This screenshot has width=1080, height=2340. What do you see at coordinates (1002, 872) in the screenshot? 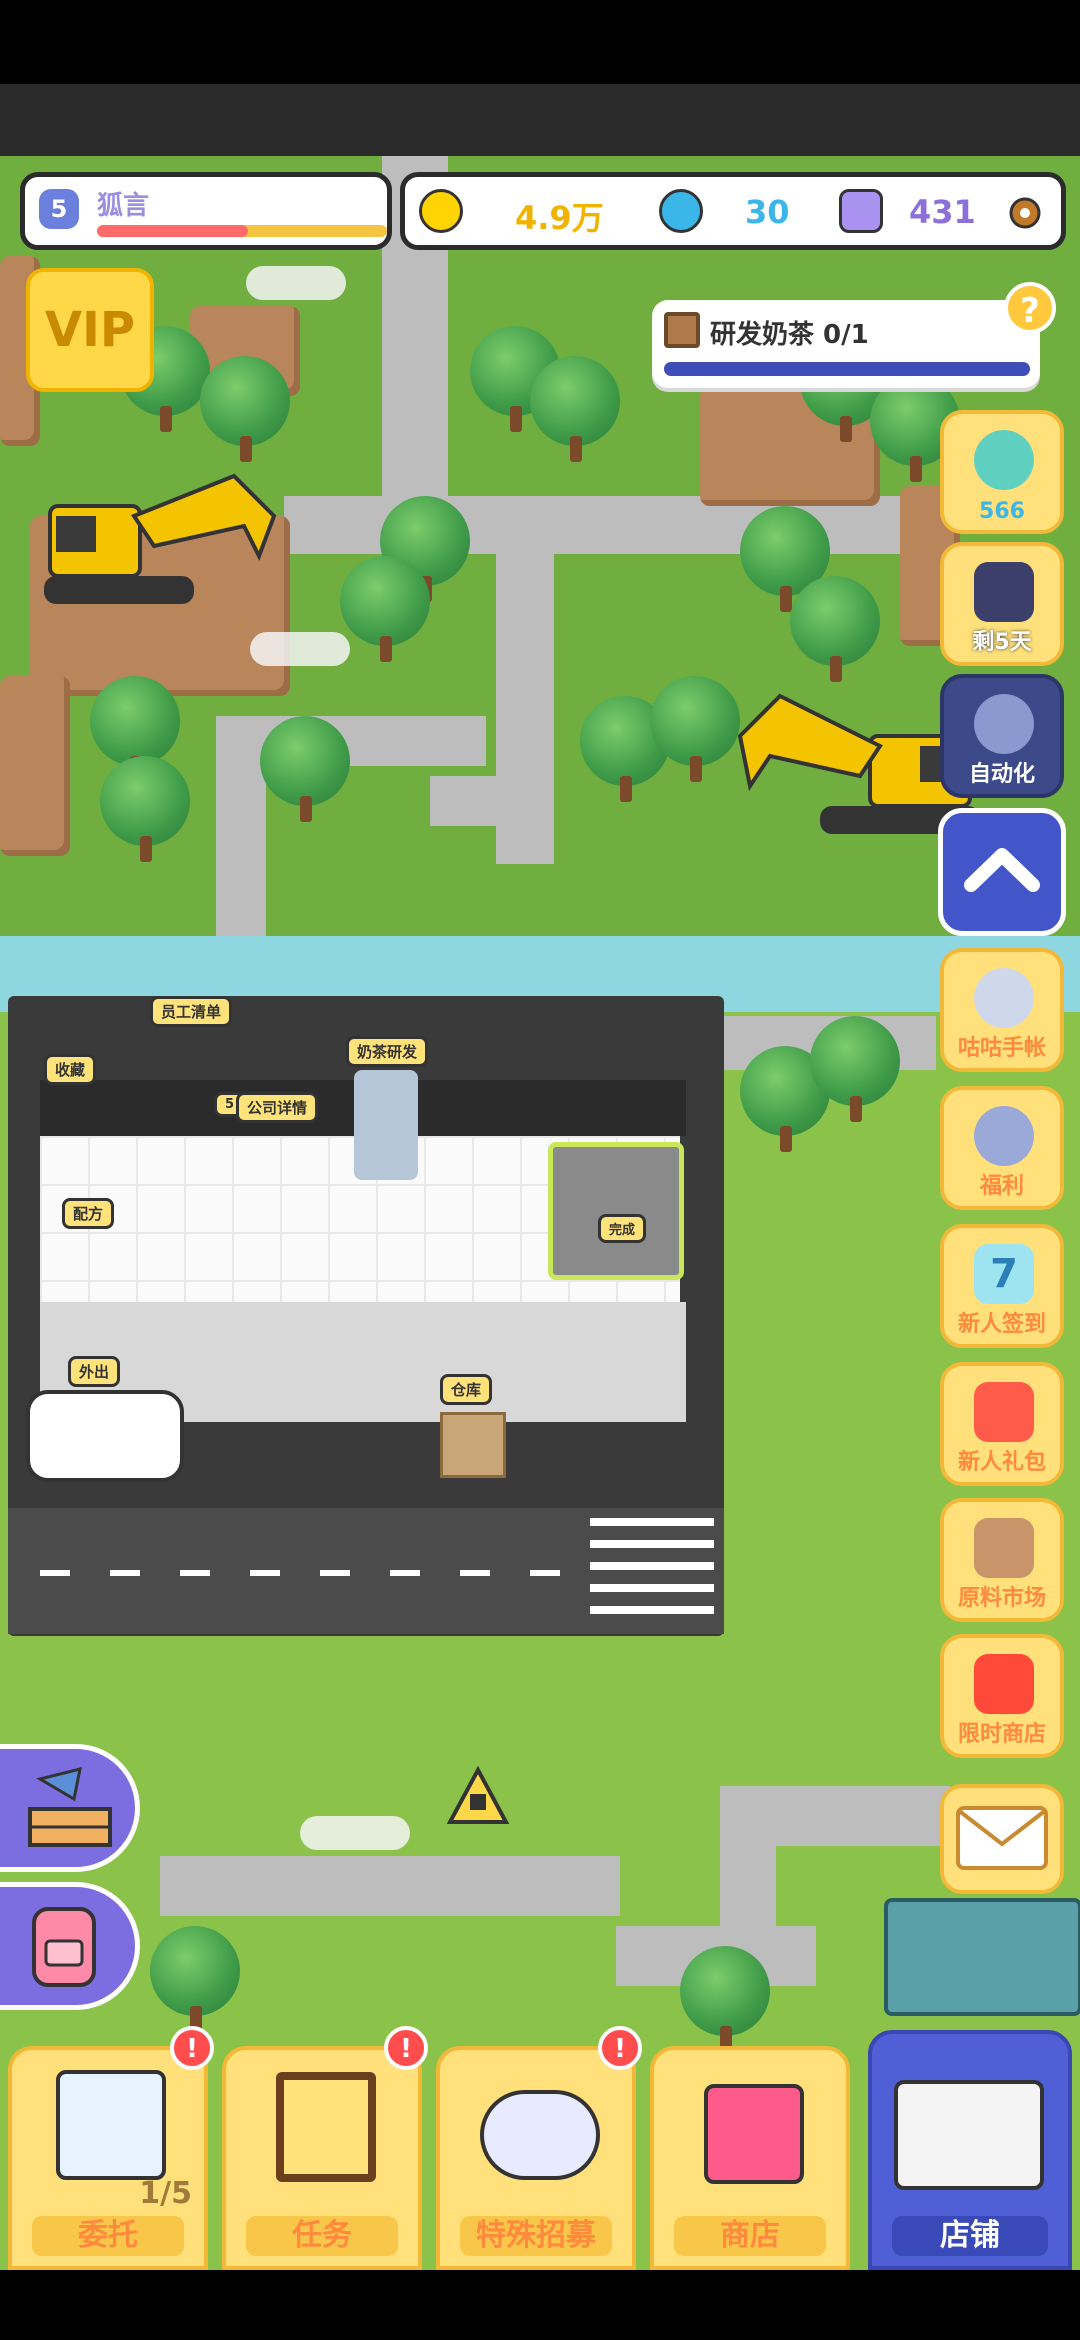
I see `collapse-up-button` at bounding box center [1002, 872].